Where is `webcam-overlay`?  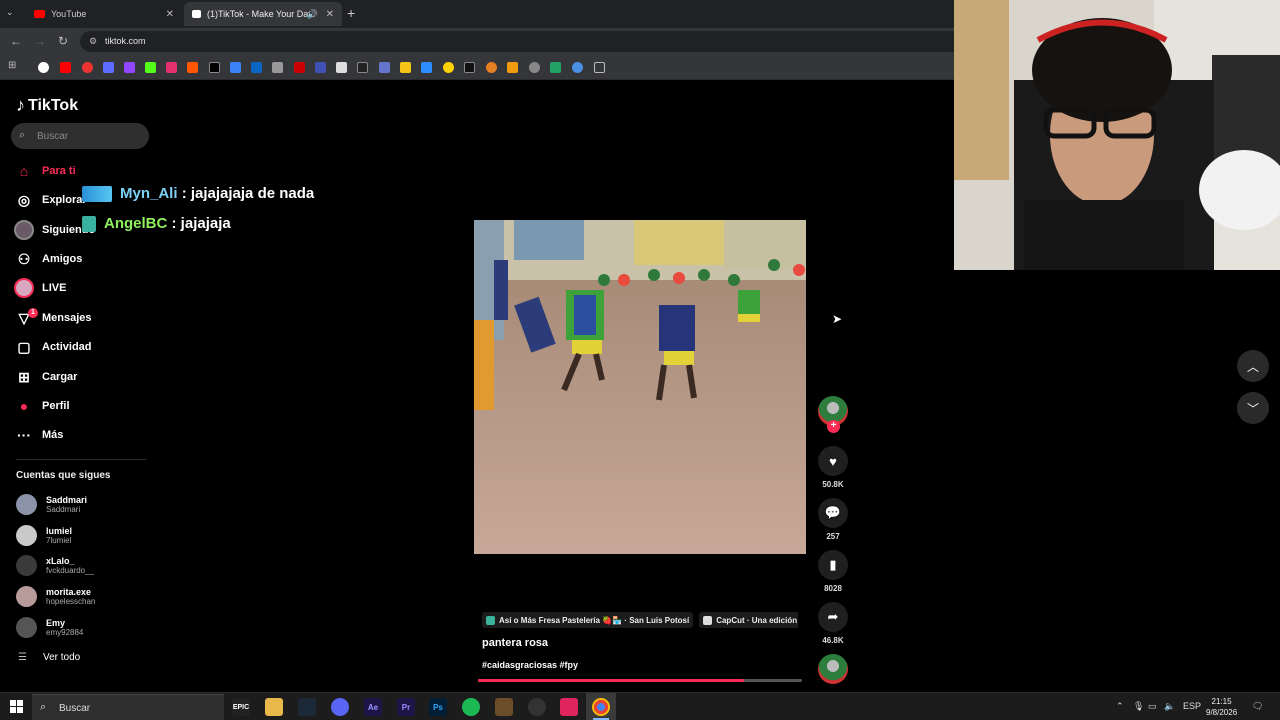 webcam-overlay is located at coordinates (1117, 135).